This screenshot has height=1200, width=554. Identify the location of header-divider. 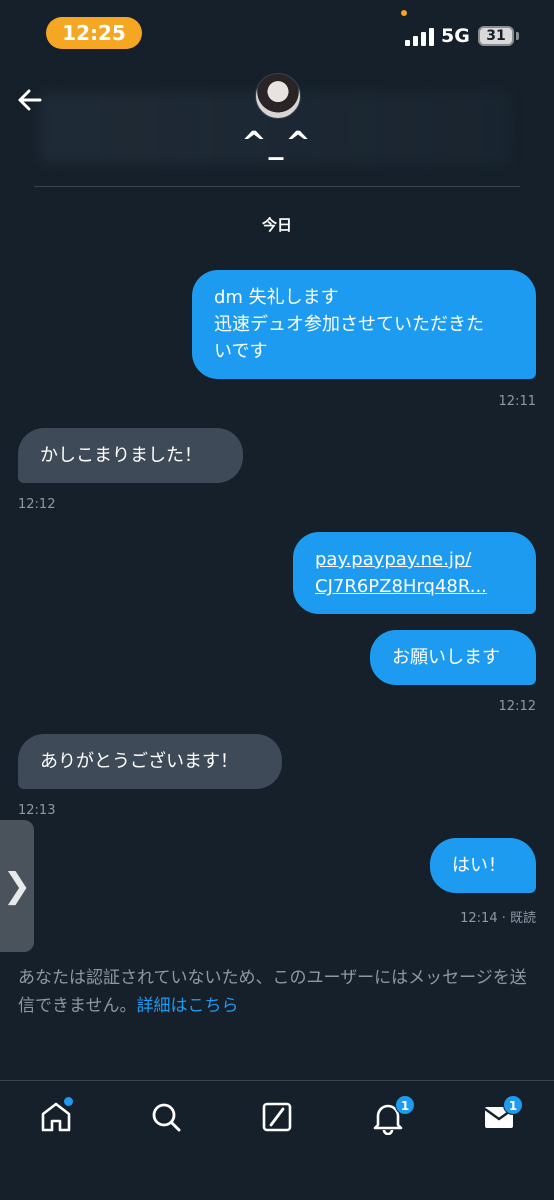
(277, 186).